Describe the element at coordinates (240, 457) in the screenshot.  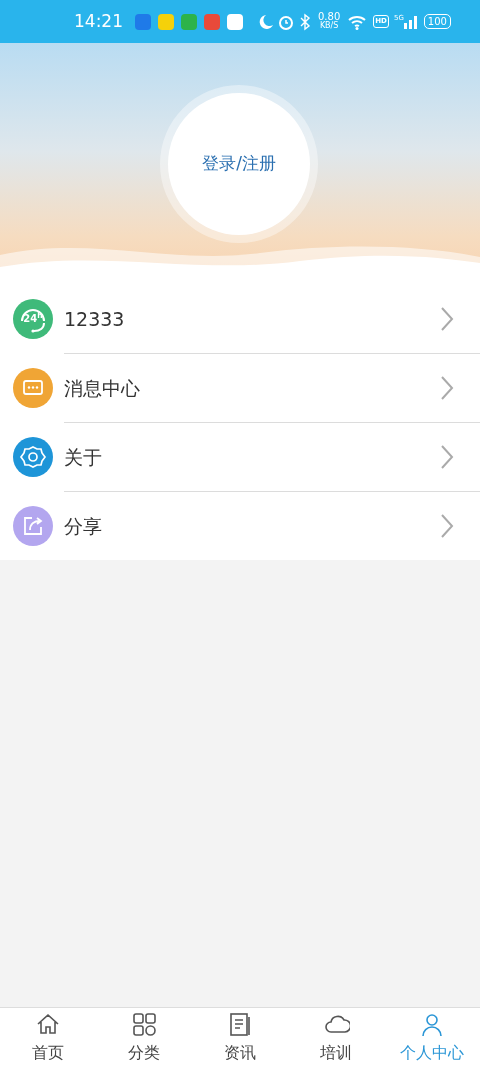
I see `menu-item: 关于` at that location.